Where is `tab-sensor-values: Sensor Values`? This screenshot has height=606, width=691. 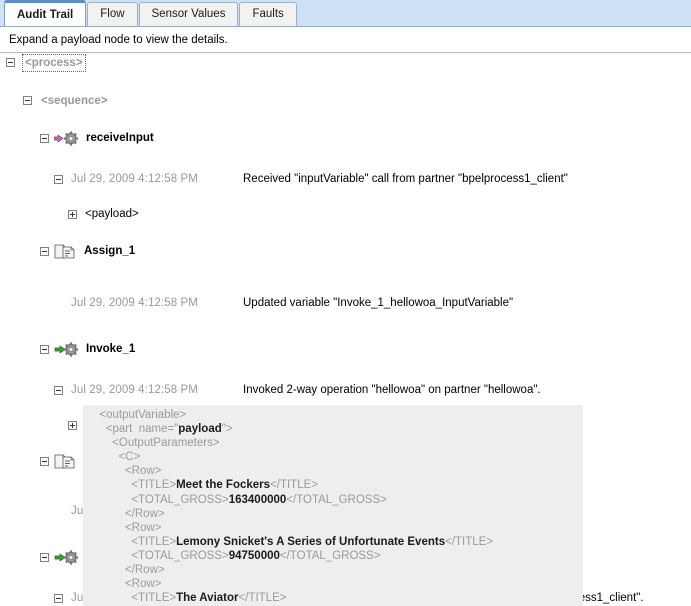
tab-sensor-values: Sensor Values is located at coordinates (188, 14).